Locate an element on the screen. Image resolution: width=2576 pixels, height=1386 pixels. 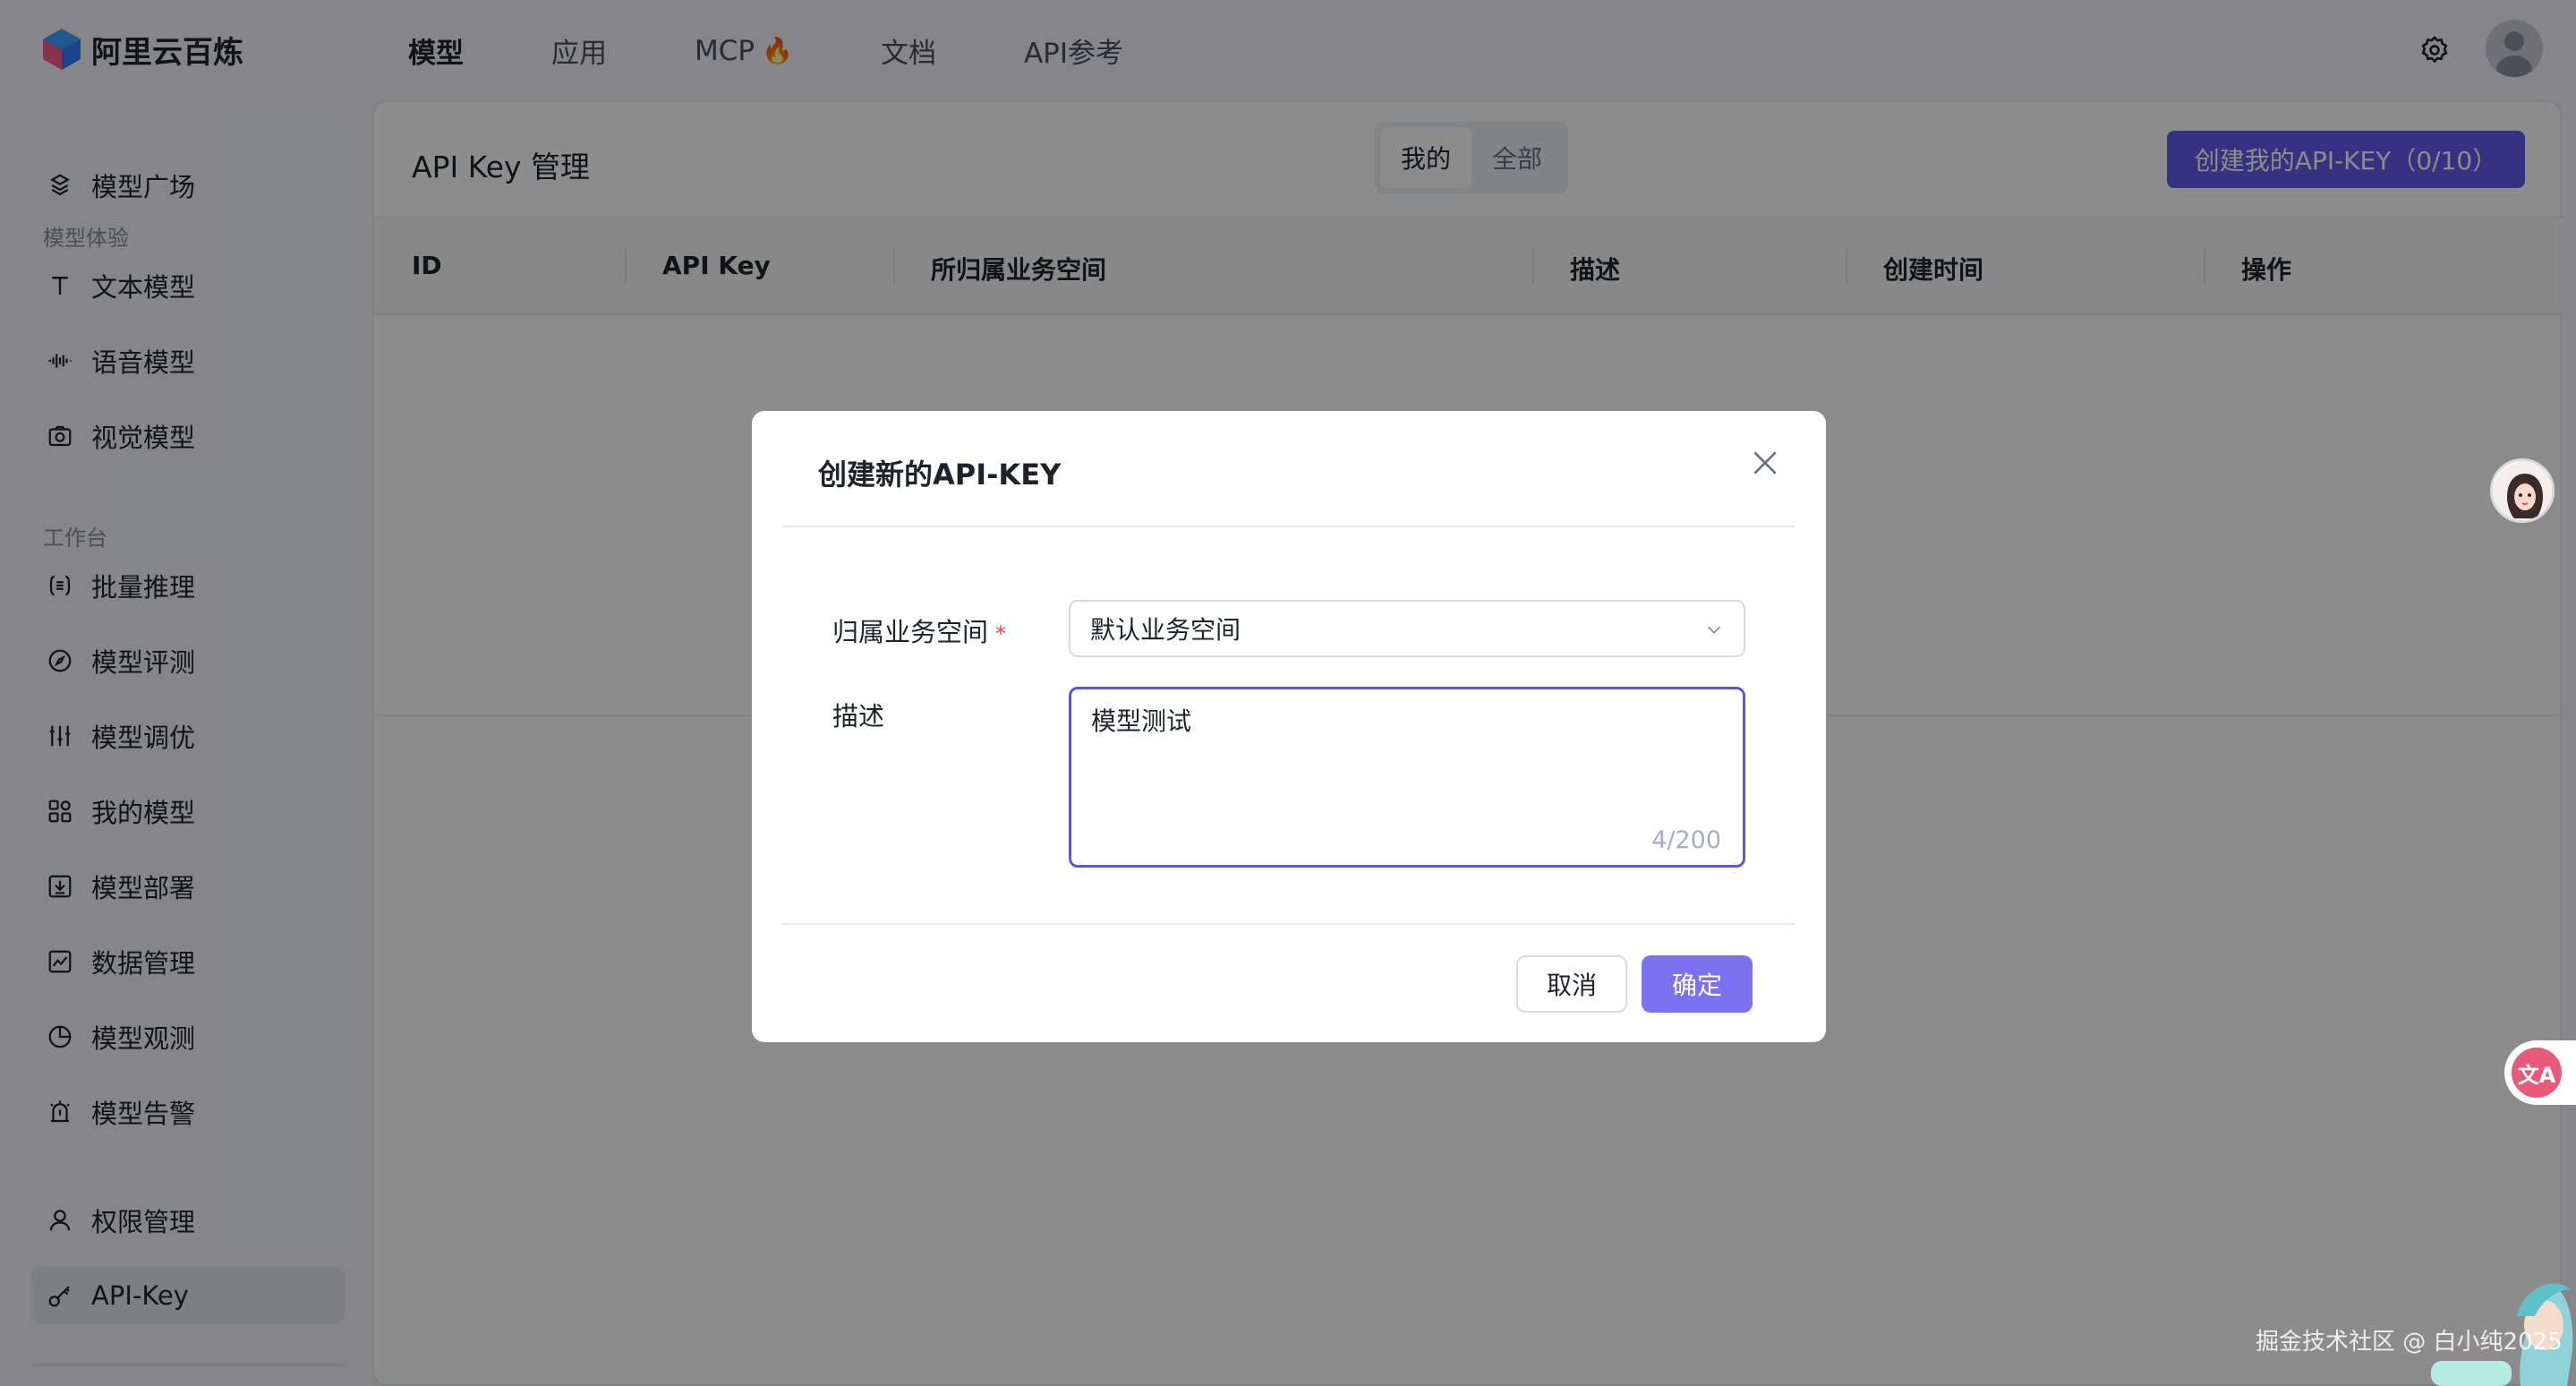
workspace-select-value: 默认业务空间 is located at coordinates (1165, 630).